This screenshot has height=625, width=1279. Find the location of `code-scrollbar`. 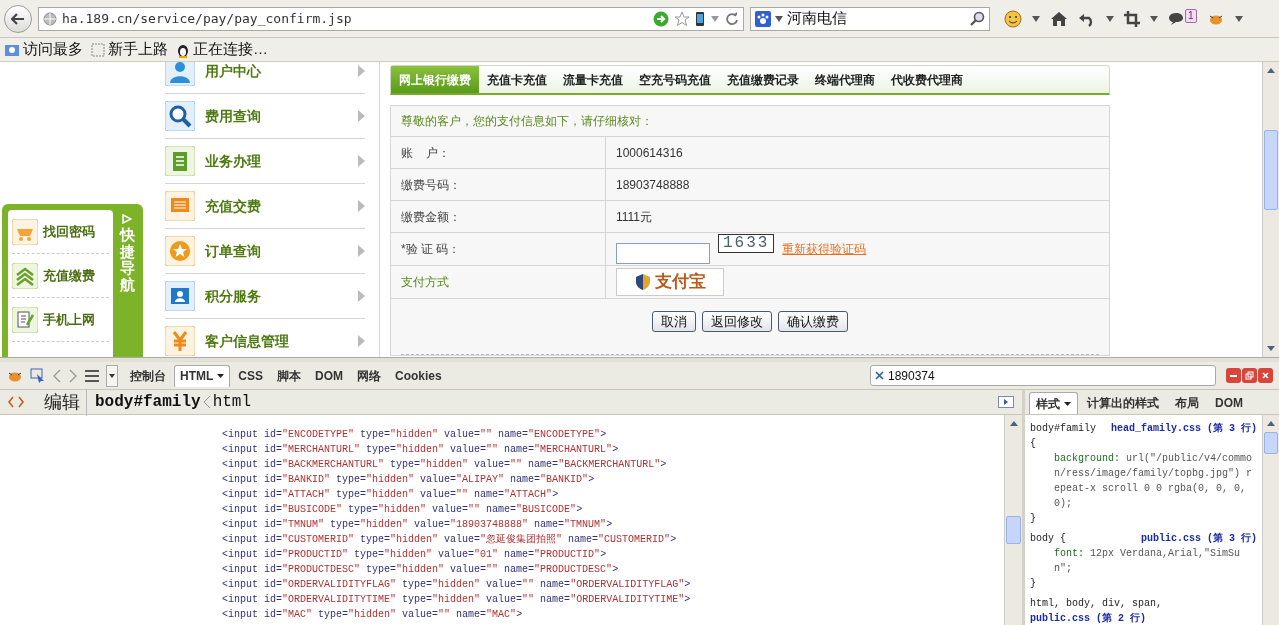

code-scrollbar is located at coordinates (1013, 520).